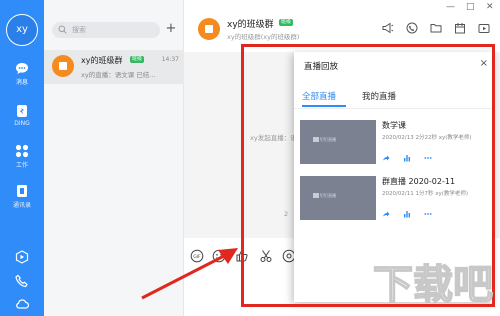 The width and height of the screenshot is (500, 316). I want to click on replay-meta: 2020/02/11 1分7秒 xy(教学老师), so click(425, 194).